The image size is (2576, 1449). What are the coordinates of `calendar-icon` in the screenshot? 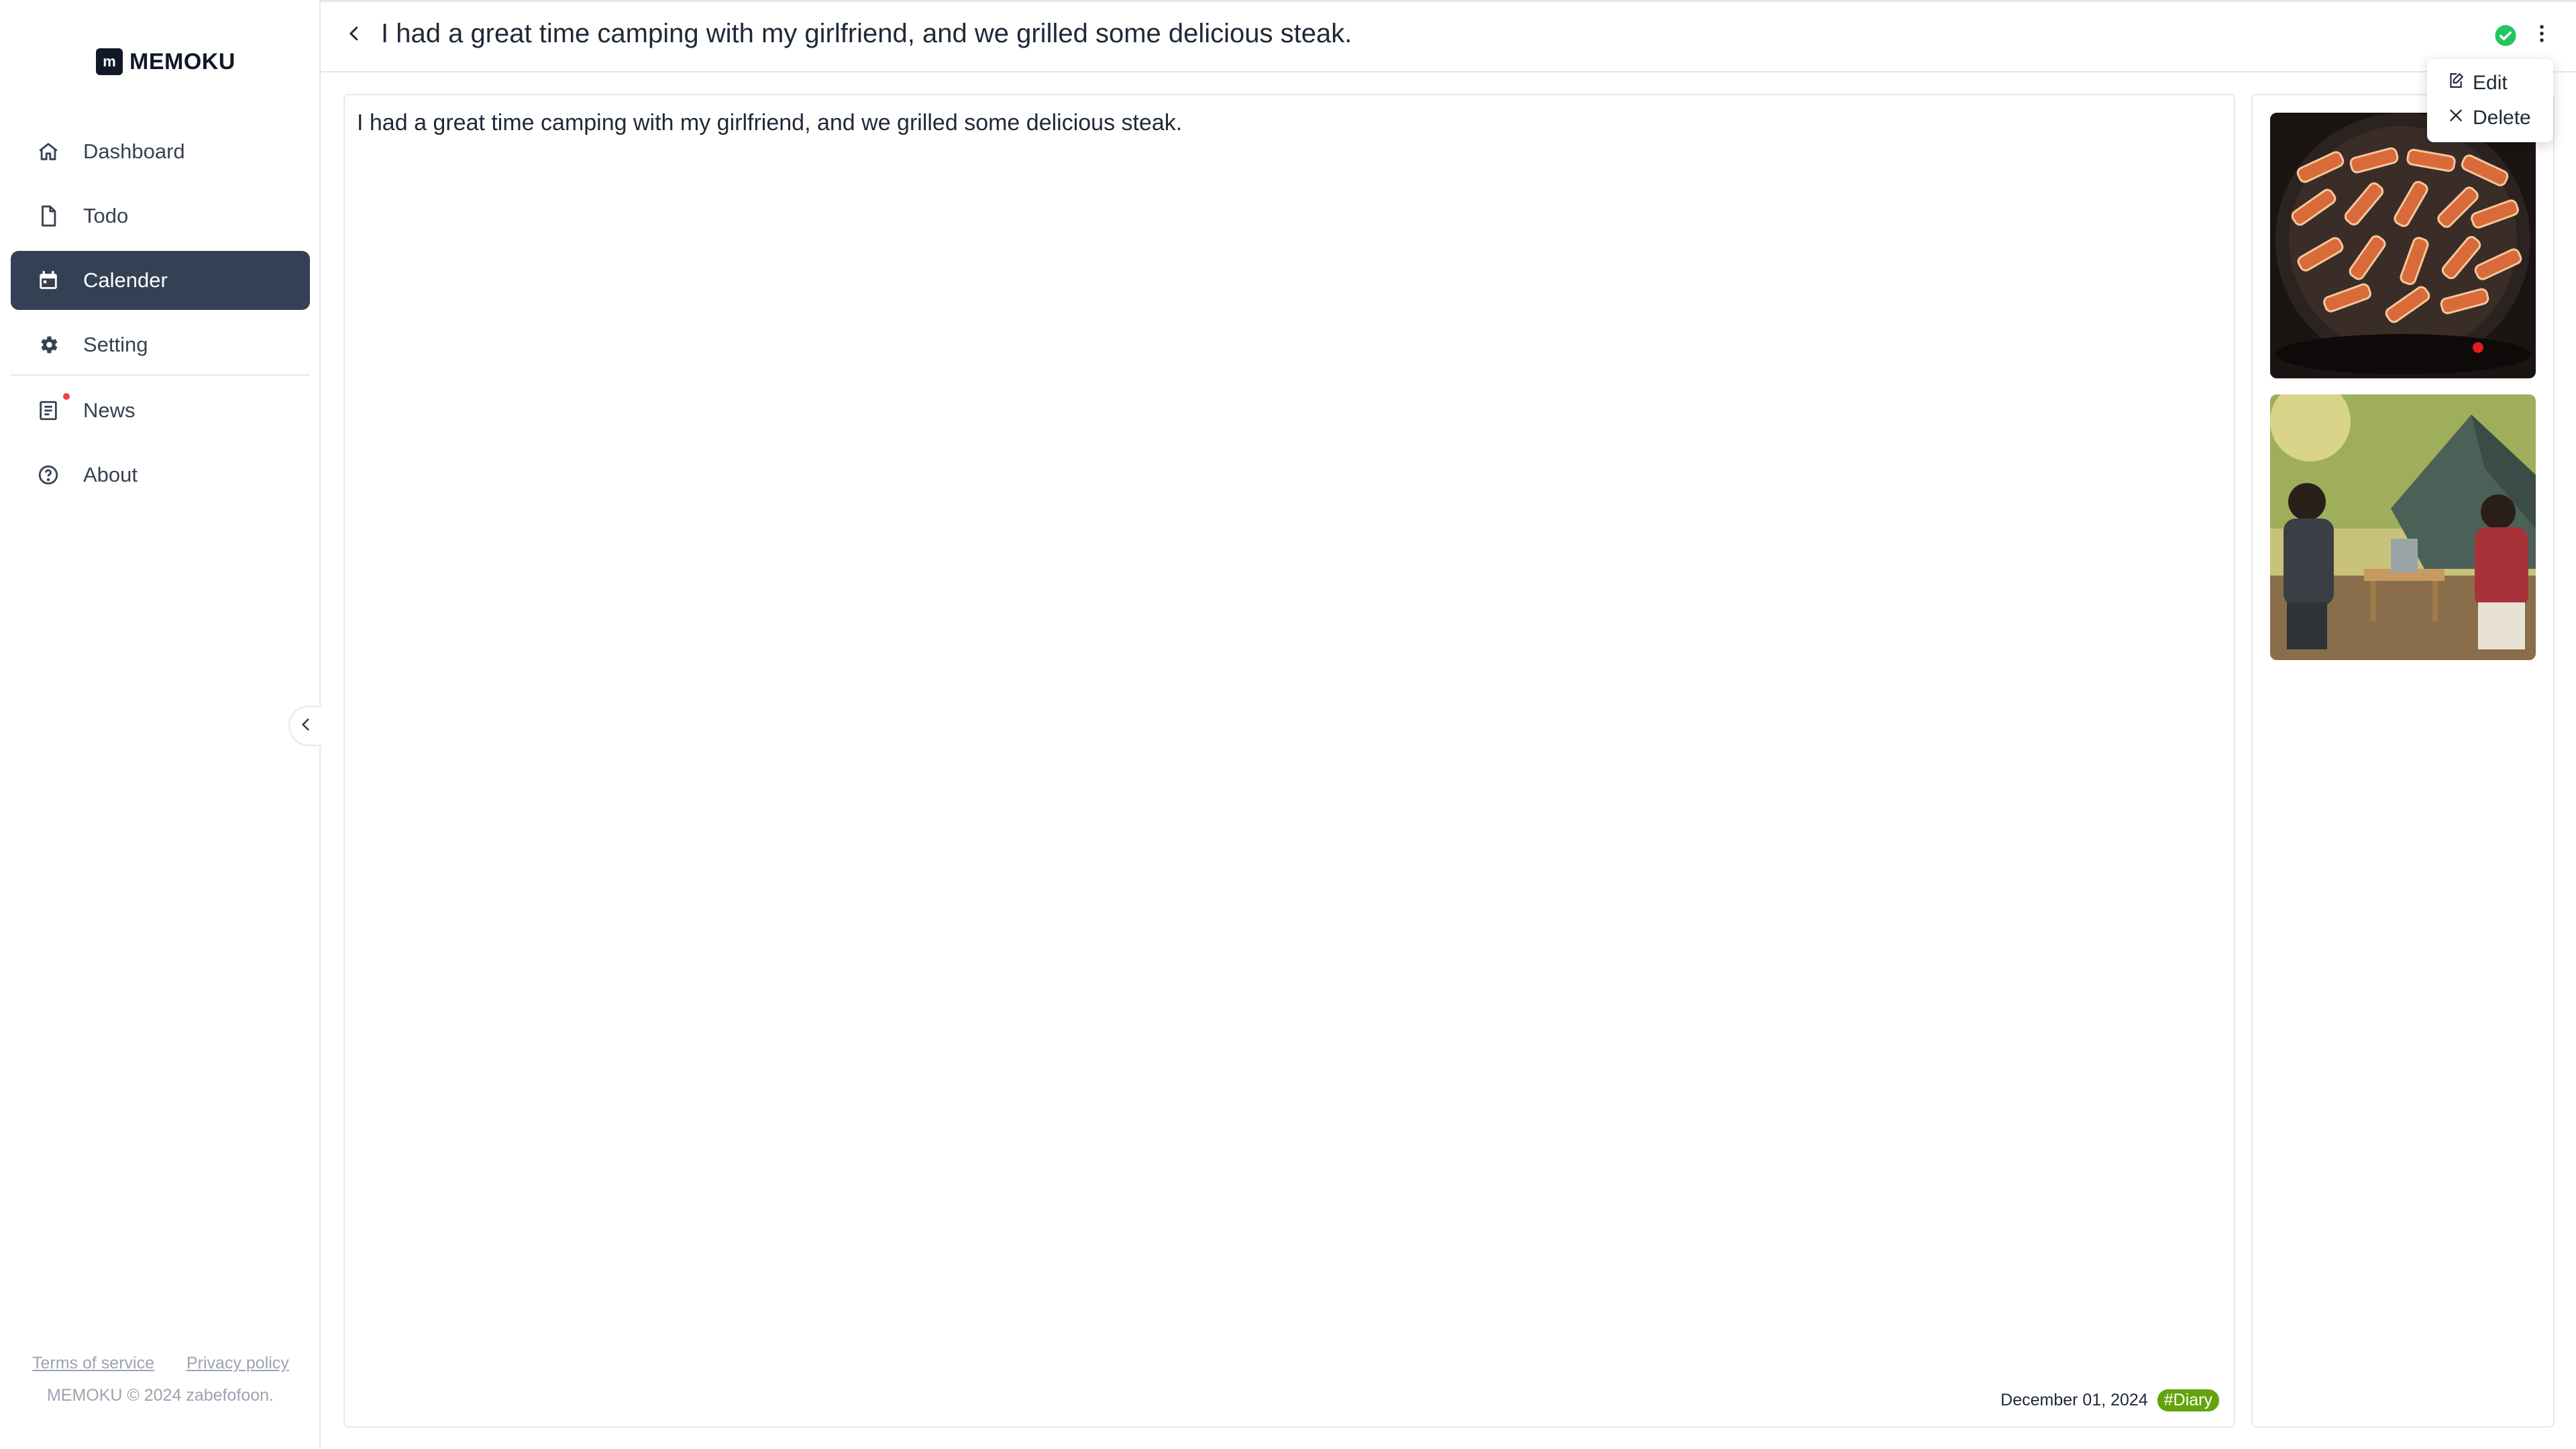 It's located at (48, 280).